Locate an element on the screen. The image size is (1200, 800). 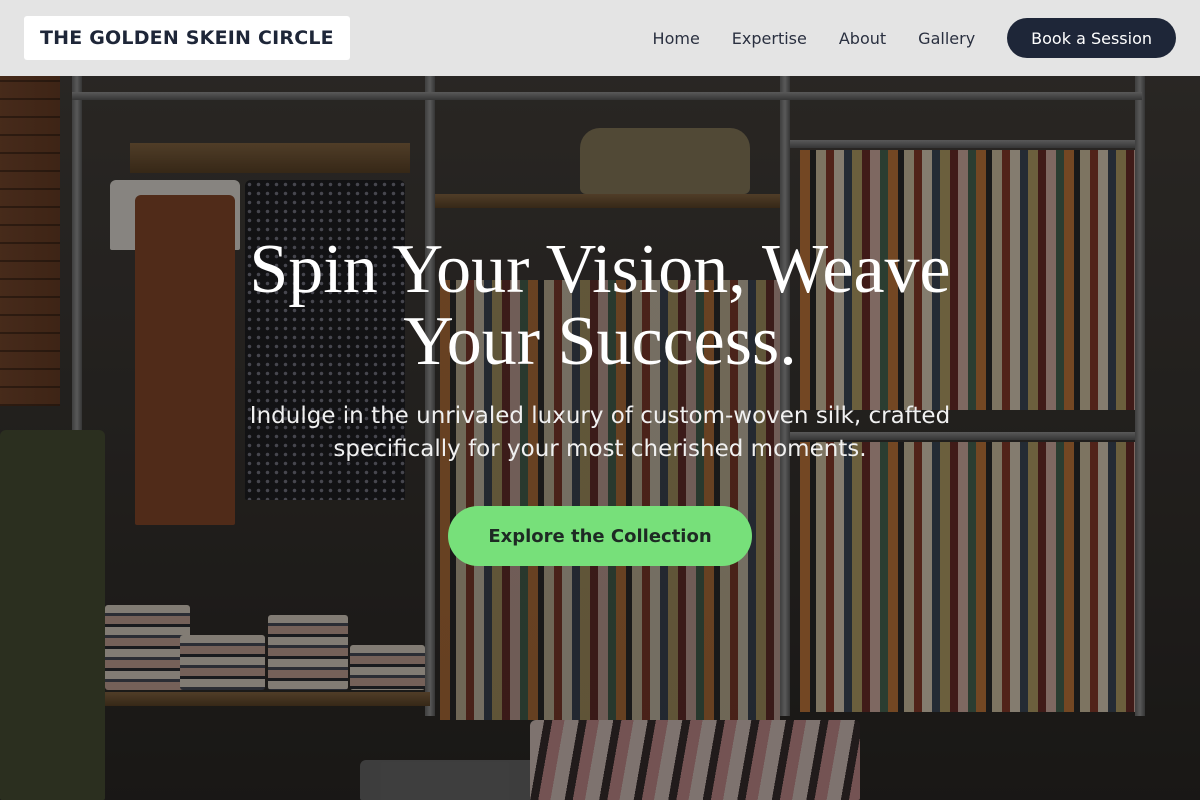
nav-link-gallery: Gallery is located at coordinates (946, 38).